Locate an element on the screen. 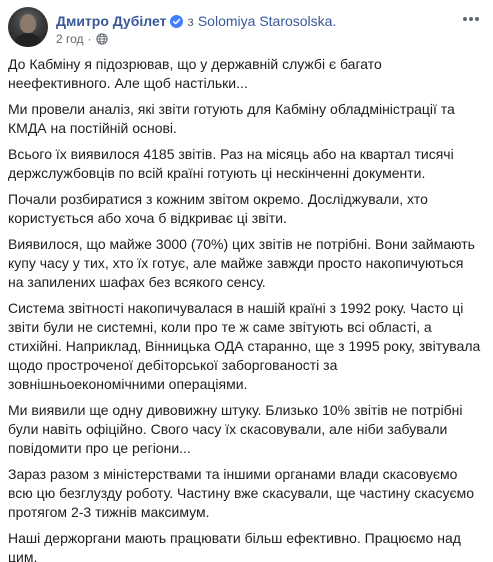 This screenshot has height=562, width=493. post-timestamp-link: 2 год is located at coordinates (70, 39).